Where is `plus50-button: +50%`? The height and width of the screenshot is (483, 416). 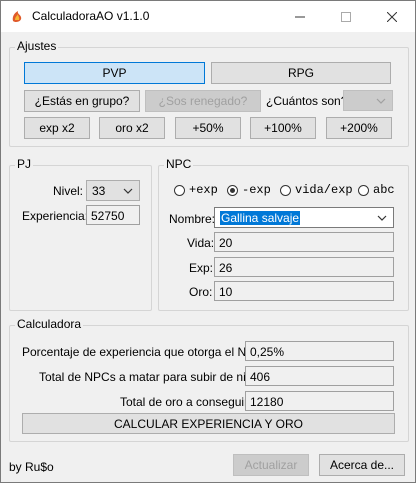 plus50-button: +50% is located at coordinates (208, 128).